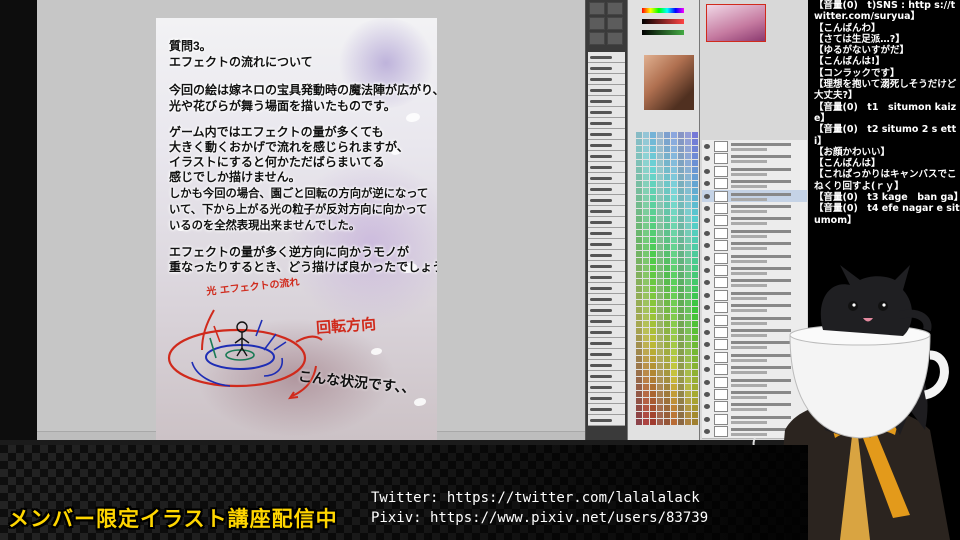  What do you see at coordinates (615, 23) in the screenshot?
I see `tool-button` at bounding box center [615, 23].